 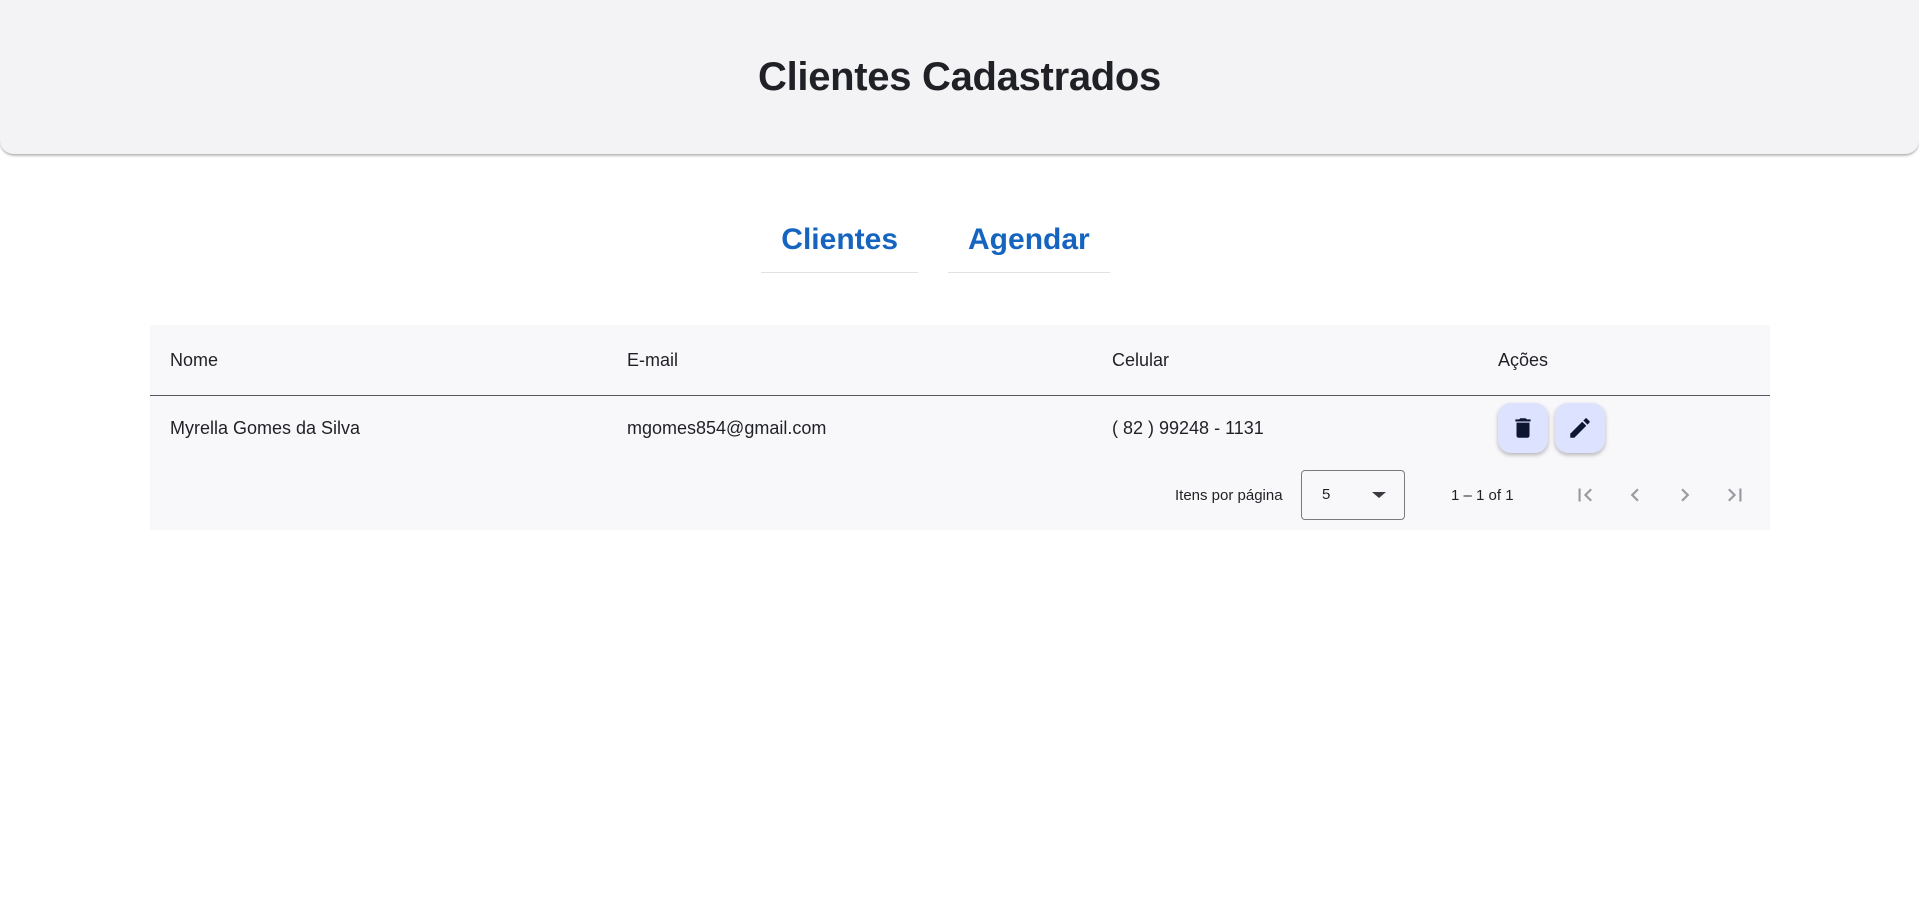 I want to click on pencil-icon, so click(x=1580, y=428).